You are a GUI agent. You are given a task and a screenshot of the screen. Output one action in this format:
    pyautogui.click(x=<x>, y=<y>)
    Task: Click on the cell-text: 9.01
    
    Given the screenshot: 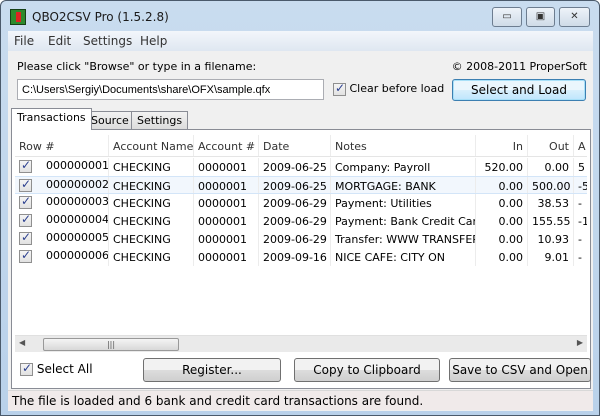 What is the action you would take?
    pyautogui.click(x=557, y=257)
    